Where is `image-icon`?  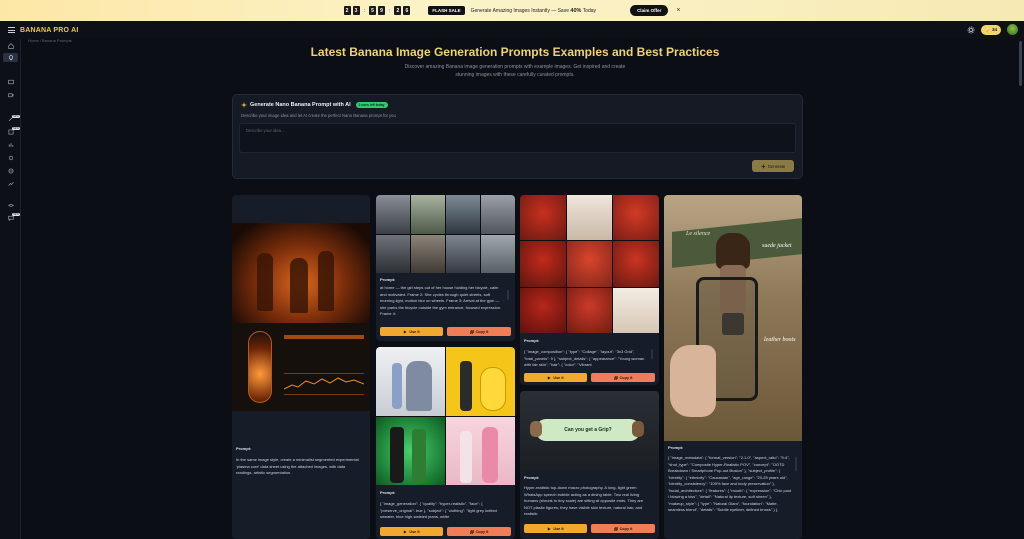 image-icon is located at coordinates (10, 81).